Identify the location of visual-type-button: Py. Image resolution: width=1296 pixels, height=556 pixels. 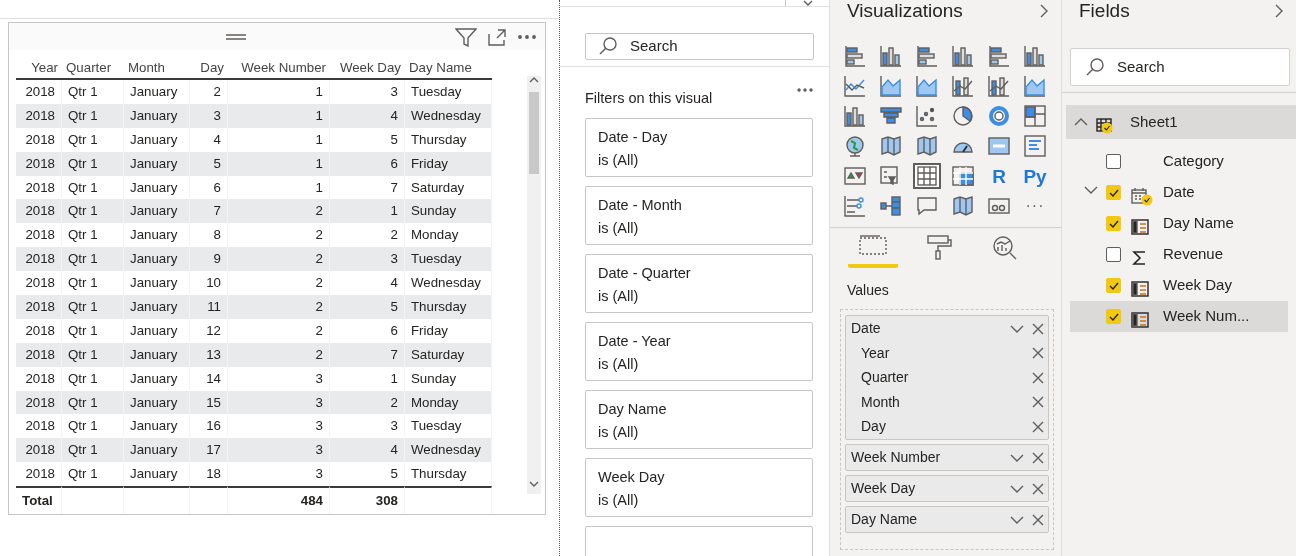
(1035, 176).